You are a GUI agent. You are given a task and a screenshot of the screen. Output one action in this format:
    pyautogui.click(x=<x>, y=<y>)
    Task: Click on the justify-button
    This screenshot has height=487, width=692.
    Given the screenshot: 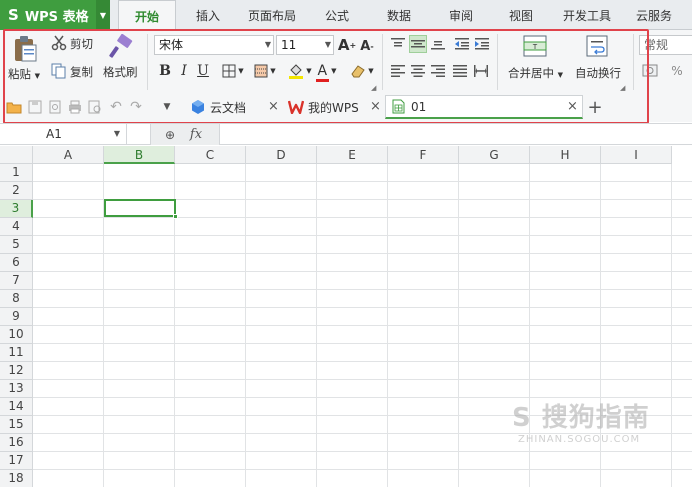 What is the action you would take?
    pyautogui.click(x=460, y=71)
    